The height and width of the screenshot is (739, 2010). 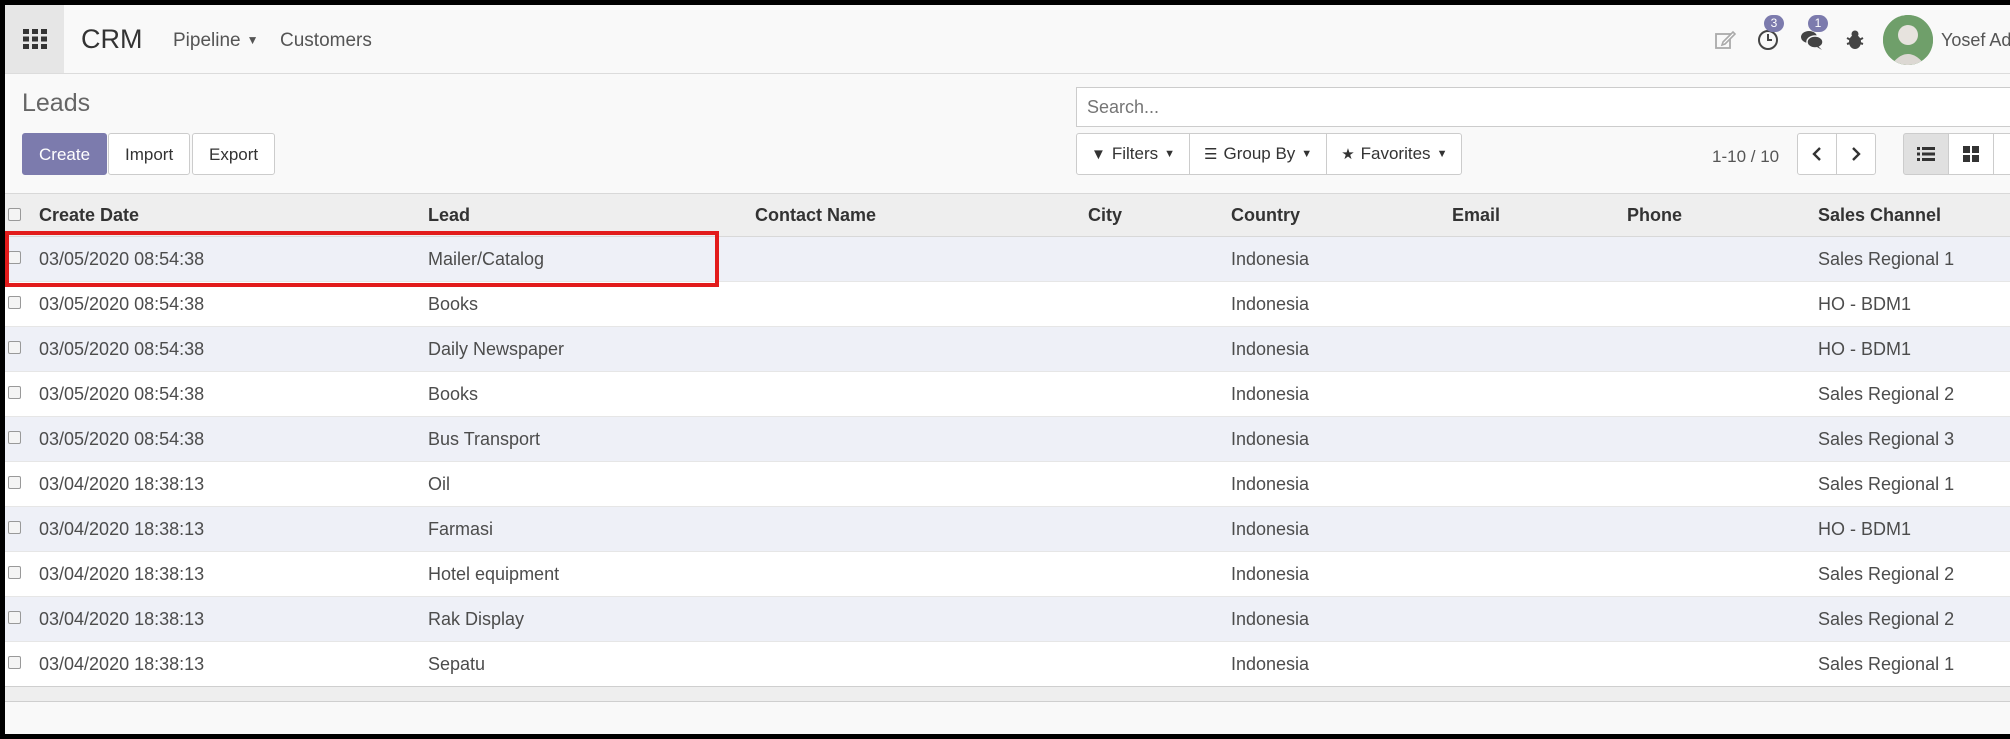 What do you see at coordinates (1265, 215) in the screenshot?
I see `column-header-country: Country` at bounding box center [1265, 215].